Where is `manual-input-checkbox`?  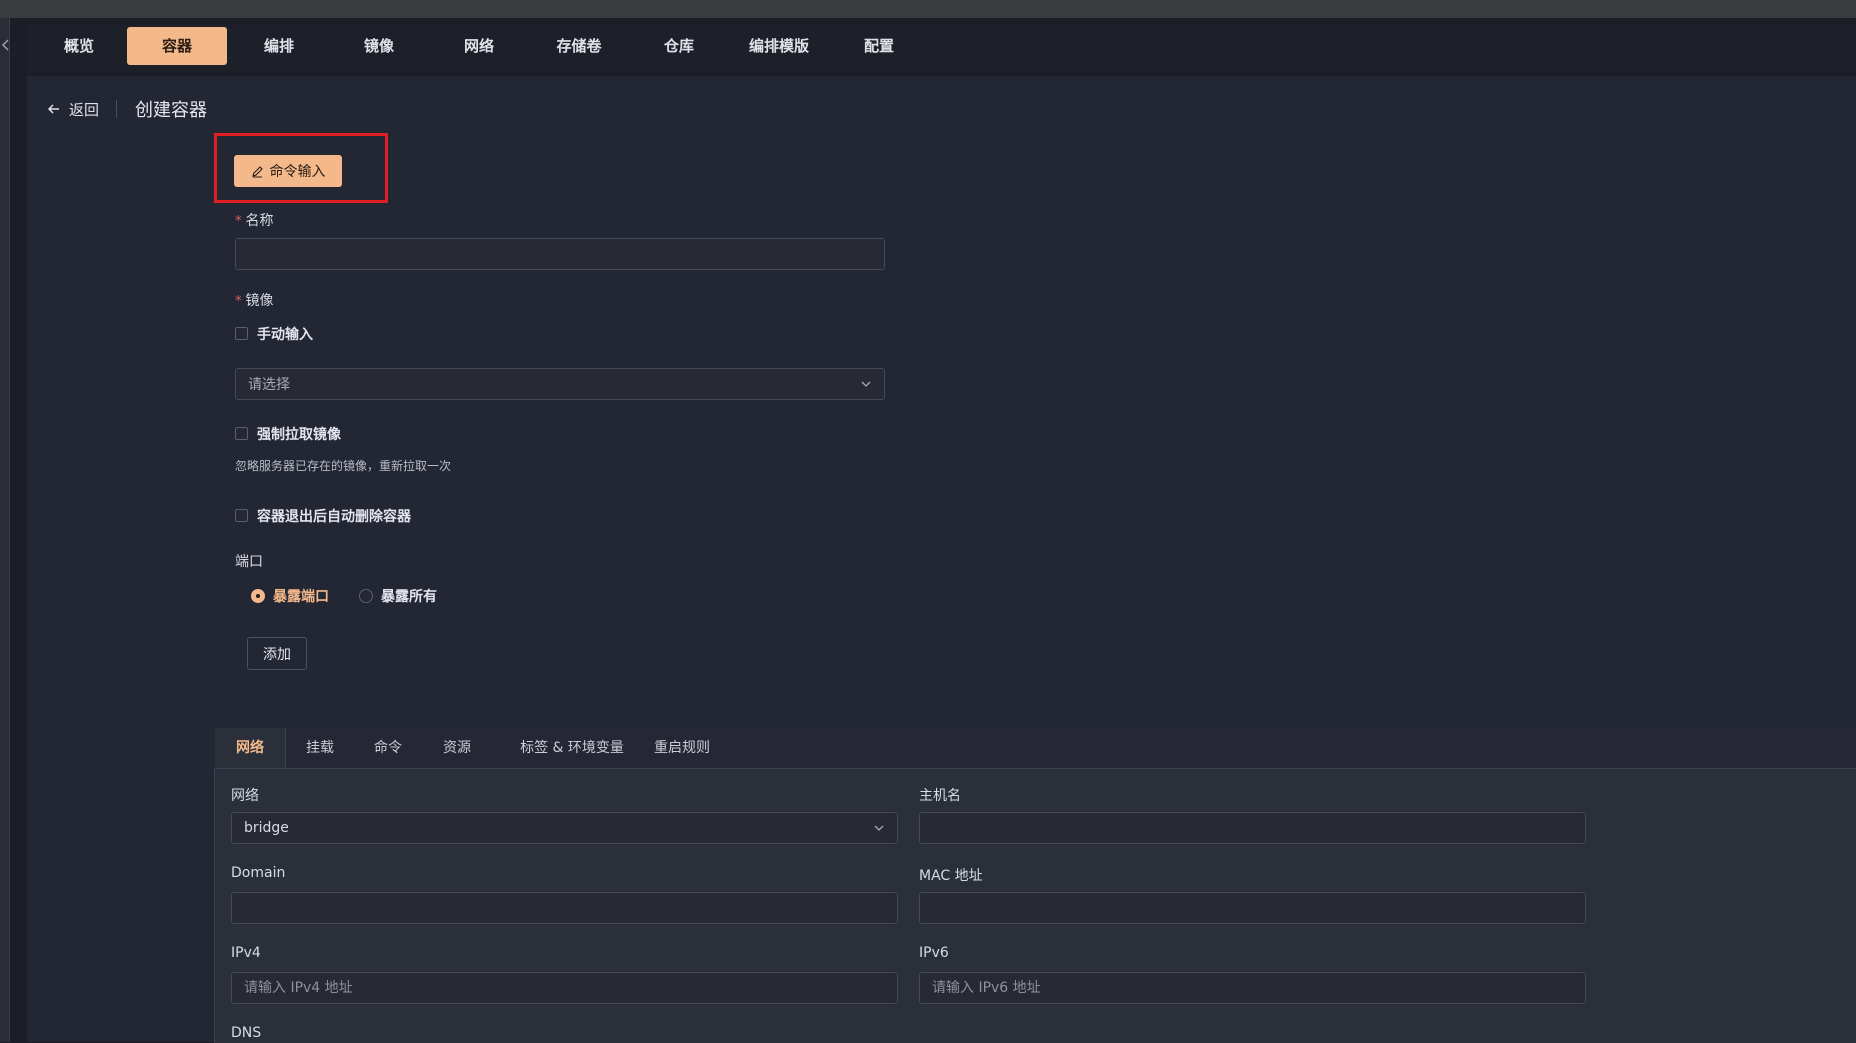
manual-input-checkbox is located at coordinates (241, 333).